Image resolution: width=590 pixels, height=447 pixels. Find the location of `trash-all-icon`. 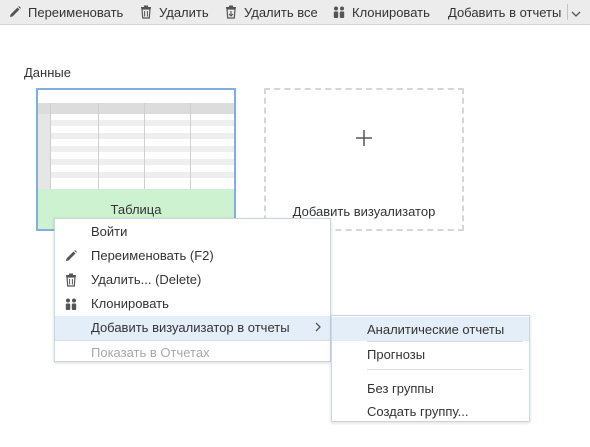

trash-all-icon is located at coordinates (231, 12).